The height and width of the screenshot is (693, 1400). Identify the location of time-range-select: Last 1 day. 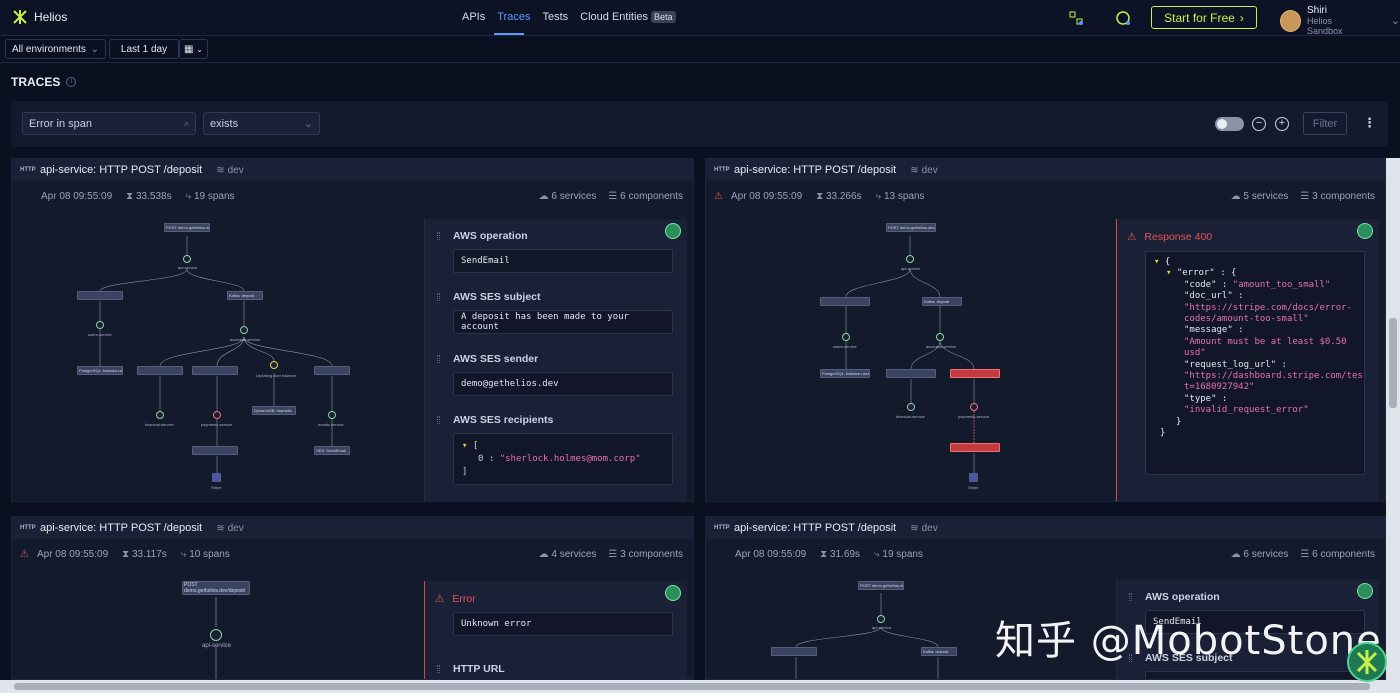
(144, 49).